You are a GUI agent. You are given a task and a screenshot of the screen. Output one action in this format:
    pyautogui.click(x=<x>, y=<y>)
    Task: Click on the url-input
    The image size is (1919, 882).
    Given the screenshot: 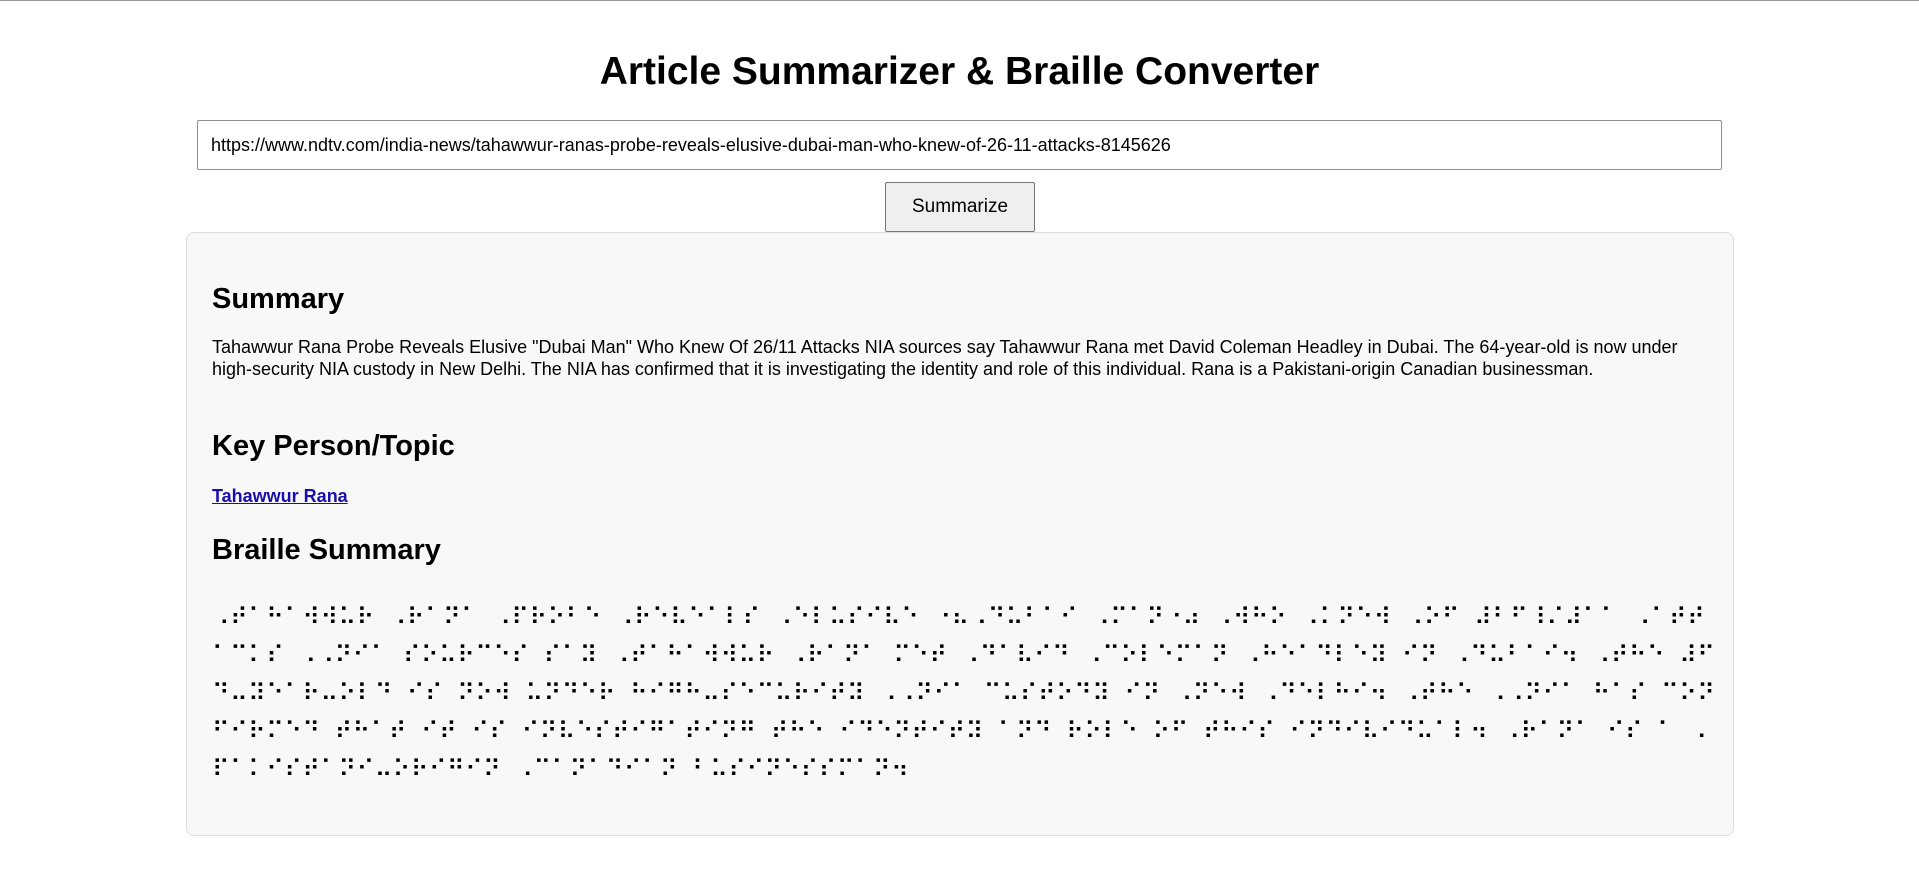 What is the action you would take?
    pyautogui.click(x=959, y=145)
    